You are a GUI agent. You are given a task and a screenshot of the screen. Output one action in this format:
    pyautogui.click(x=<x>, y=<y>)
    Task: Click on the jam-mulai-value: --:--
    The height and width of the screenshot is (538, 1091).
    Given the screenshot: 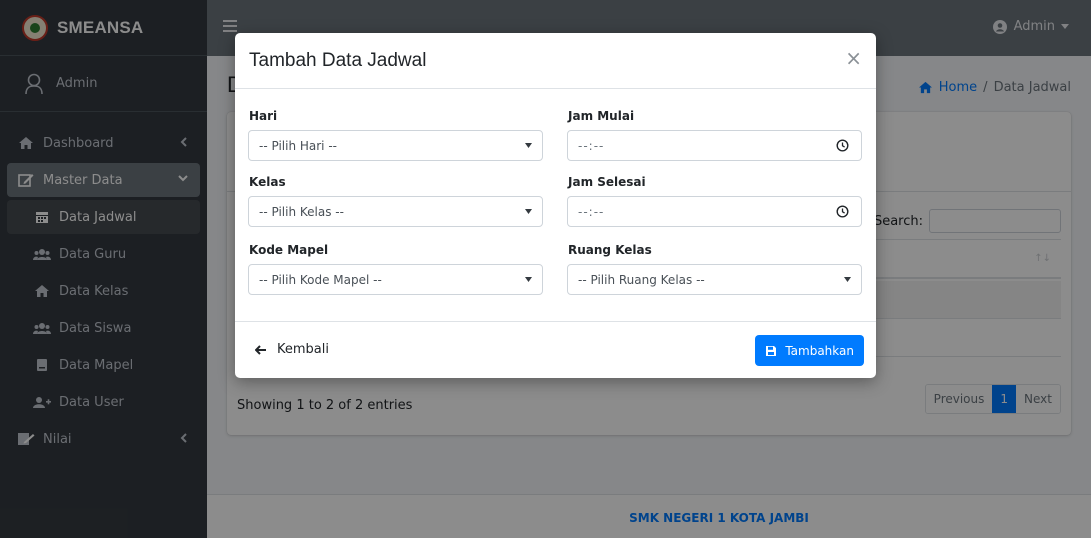 What is the action you would take?
    pyautogui.click(x=591, y=145)
    